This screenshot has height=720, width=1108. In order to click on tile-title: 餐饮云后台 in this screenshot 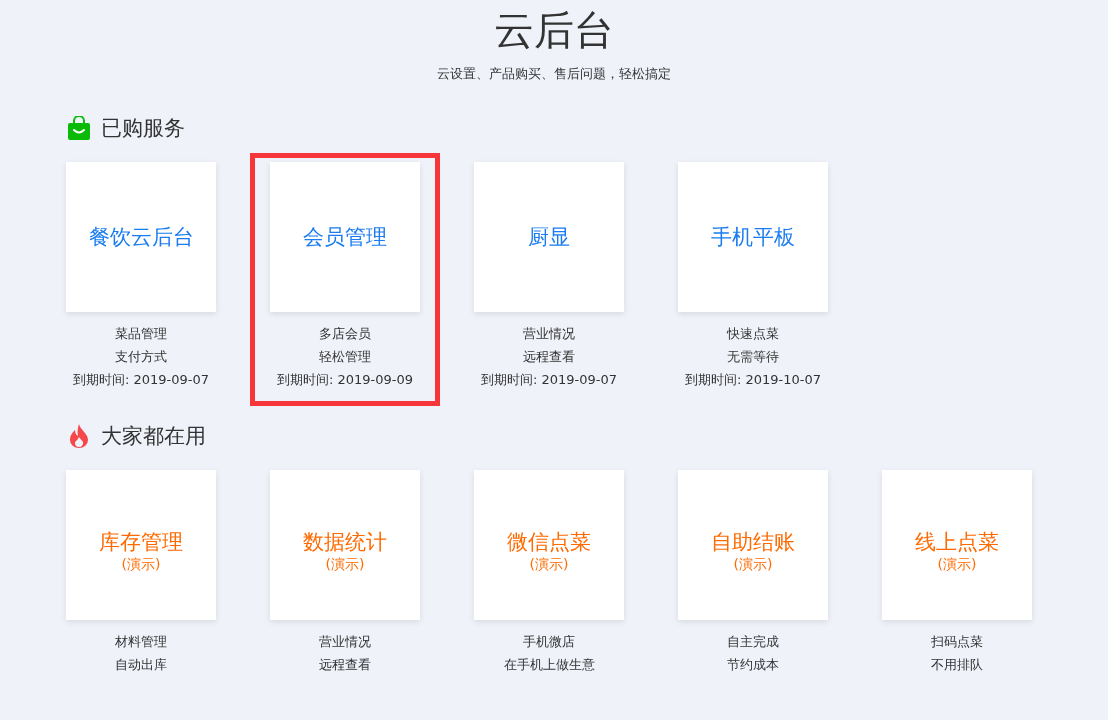, I will do `click(141, 237)`.